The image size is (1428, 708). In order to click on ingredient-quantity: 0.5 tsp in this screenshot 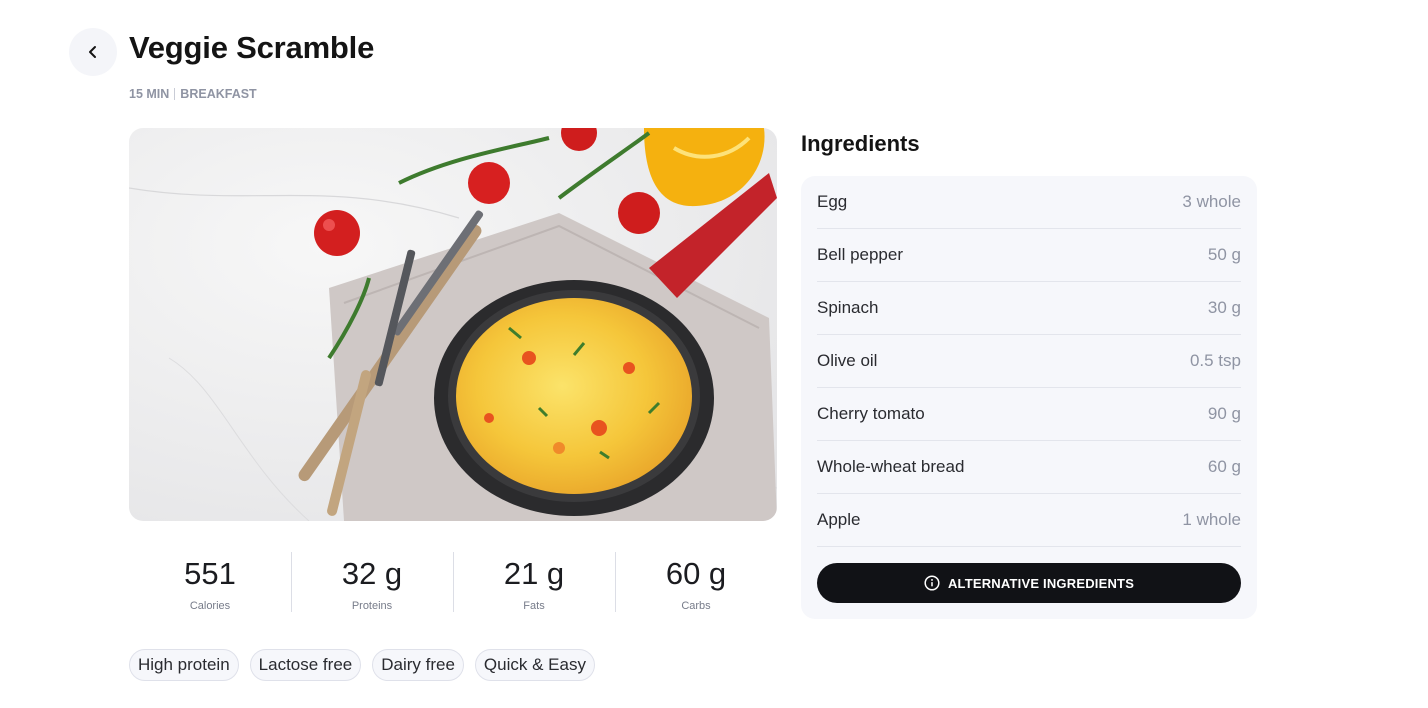, I will do `click(1215, 360)`.